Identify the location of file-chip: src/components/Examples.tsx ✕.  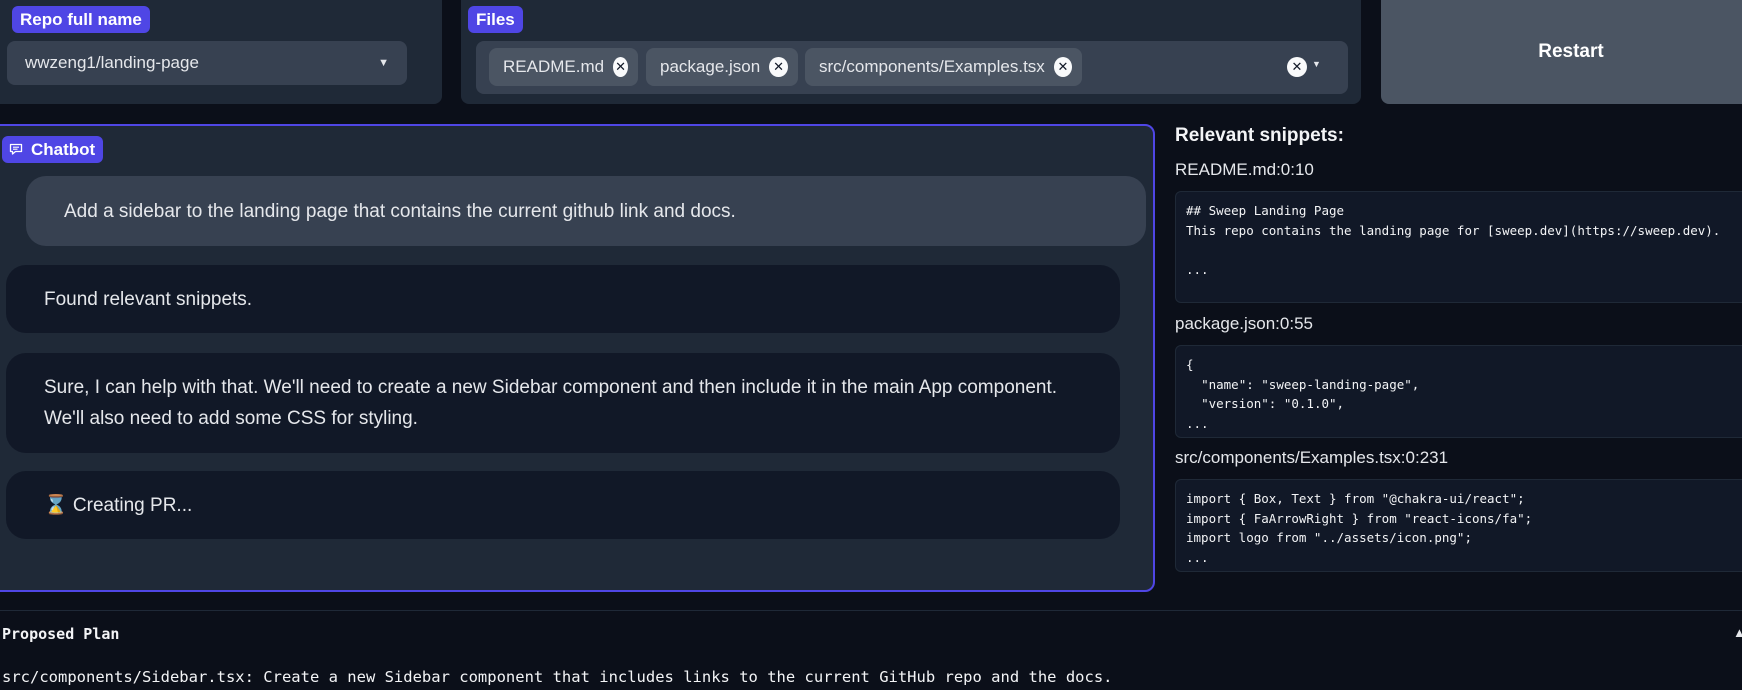
(943, 67).